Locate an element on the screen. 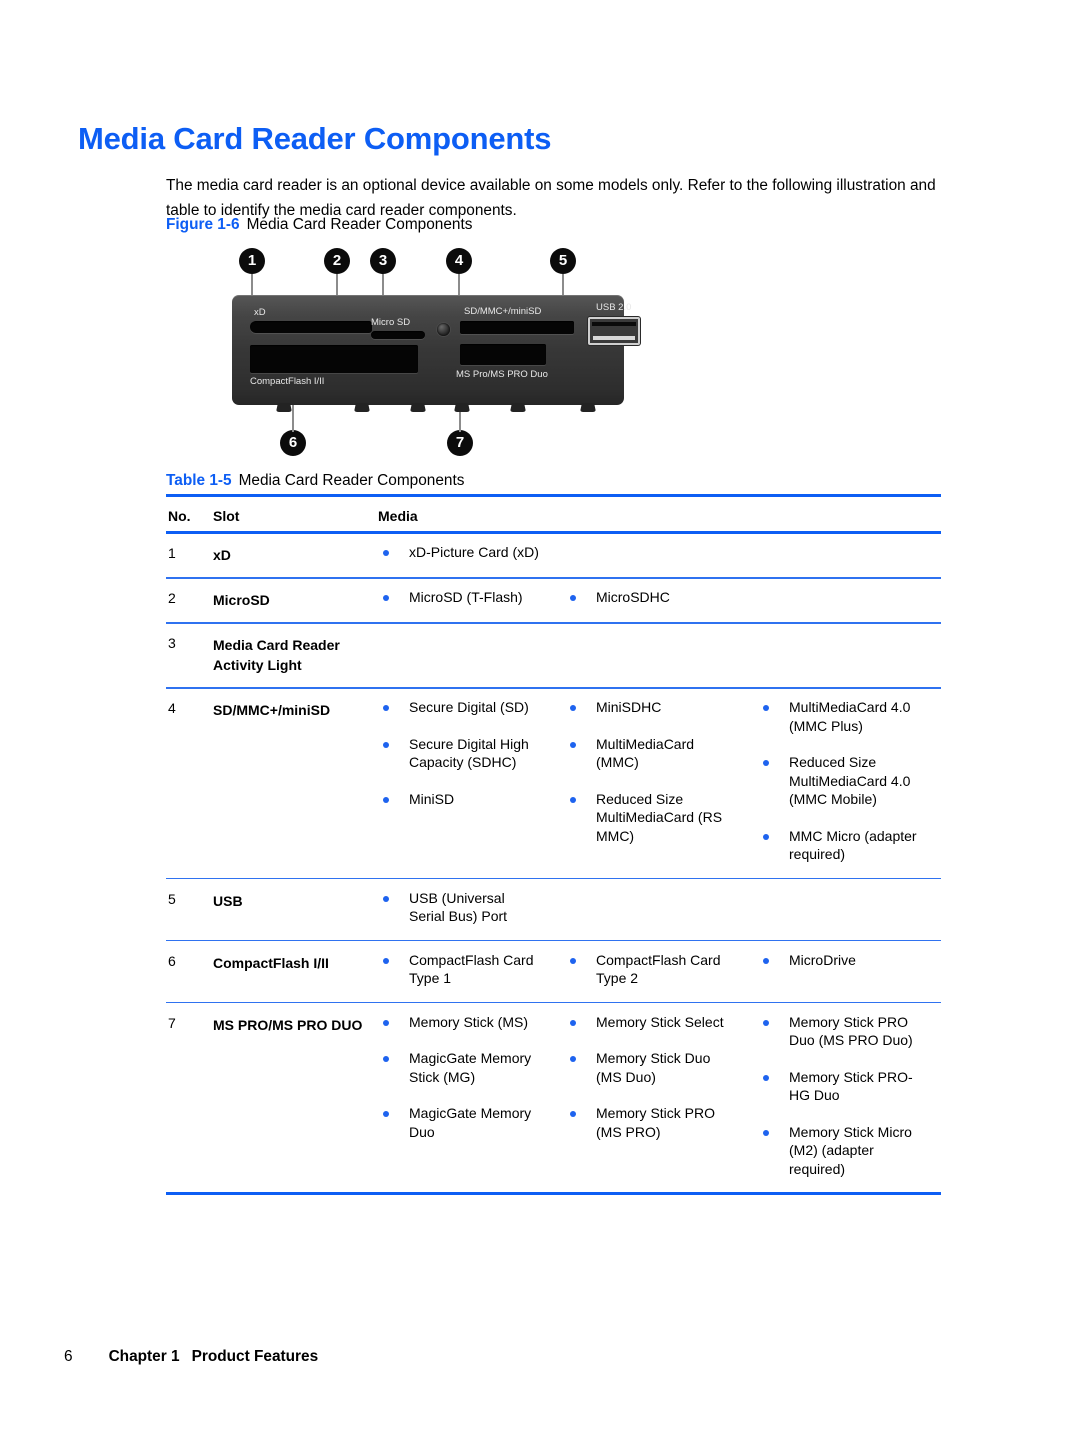  table-media-item: Memory Stick PRO-HG Duo is located at coordinates (840, 1086).